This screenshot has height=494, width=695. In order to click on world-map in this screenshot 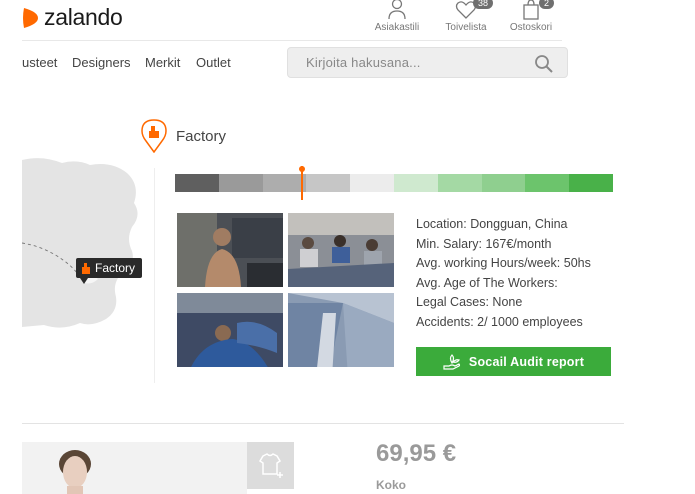, I will do `click(85, 247)`.